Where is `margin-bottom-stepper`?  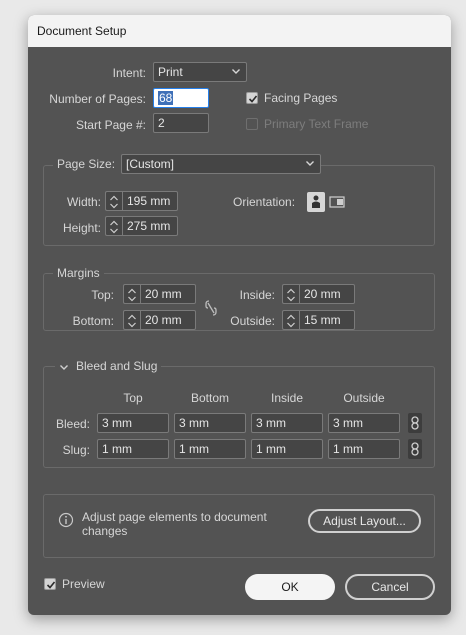
margin-bottom-stepper is located at coordinates (131, 320).